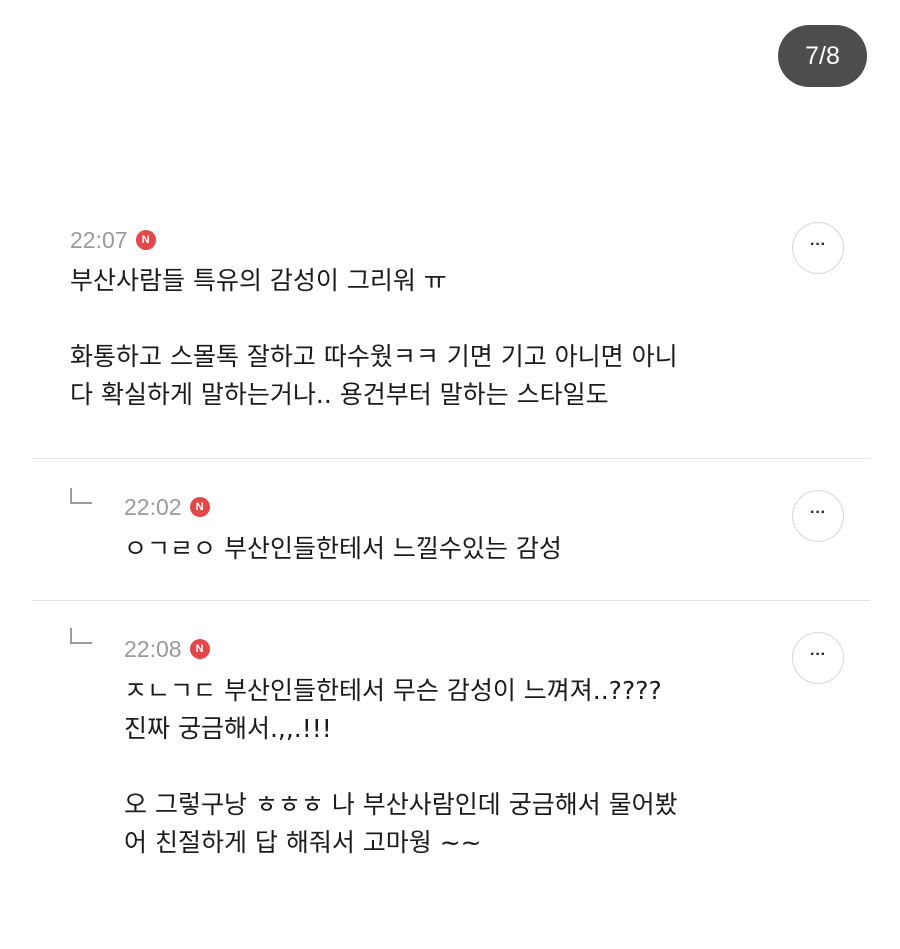 The width and height of the screenshot is (900, 949). I want to click on comment-meta: 22:07 N, so click(113, 240).